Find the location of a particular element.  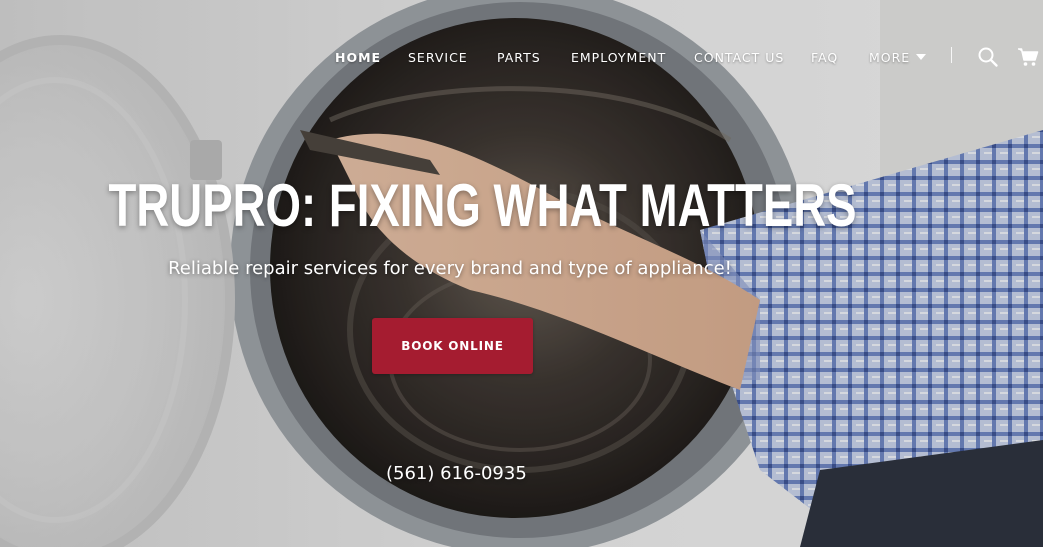

nav-item-home: HOME is located at coordinates (358, 58).